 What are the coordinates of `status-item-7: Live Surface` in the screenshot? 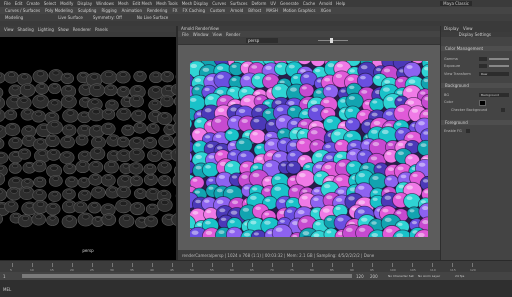 It's located at (70, 17).